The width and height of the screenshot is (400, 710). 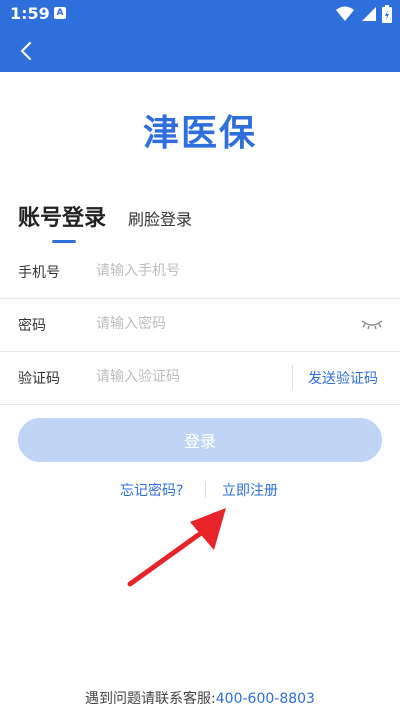 What do you see at coordinates (345, 13) in the screenshot?
I see `wifi-icon` at bounding box center [345, 13].